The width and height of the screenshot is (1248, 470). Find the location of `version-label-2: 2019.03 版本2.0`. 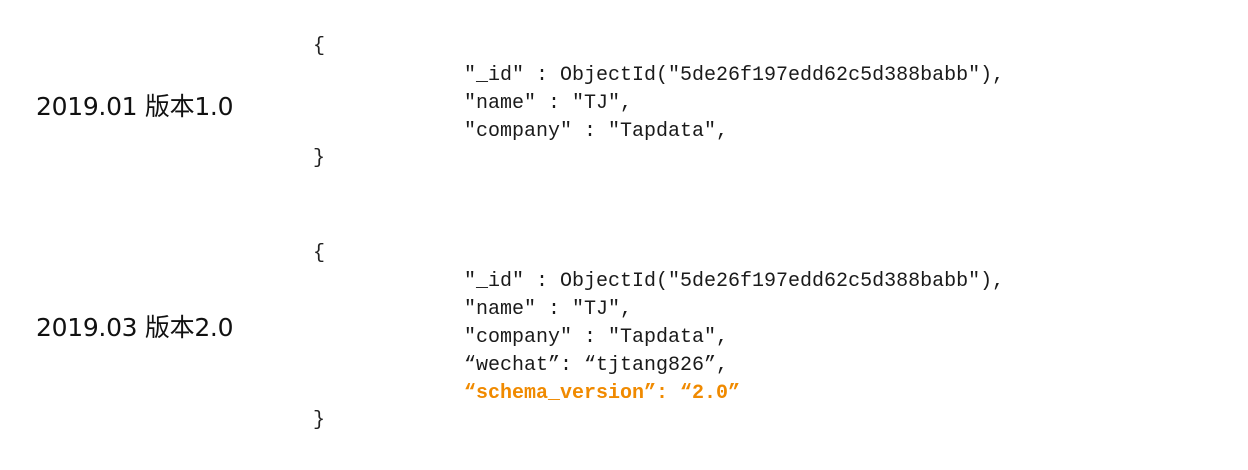

version-label-2: 2019.03 版本2.0 is located at coordinates (135, 327).